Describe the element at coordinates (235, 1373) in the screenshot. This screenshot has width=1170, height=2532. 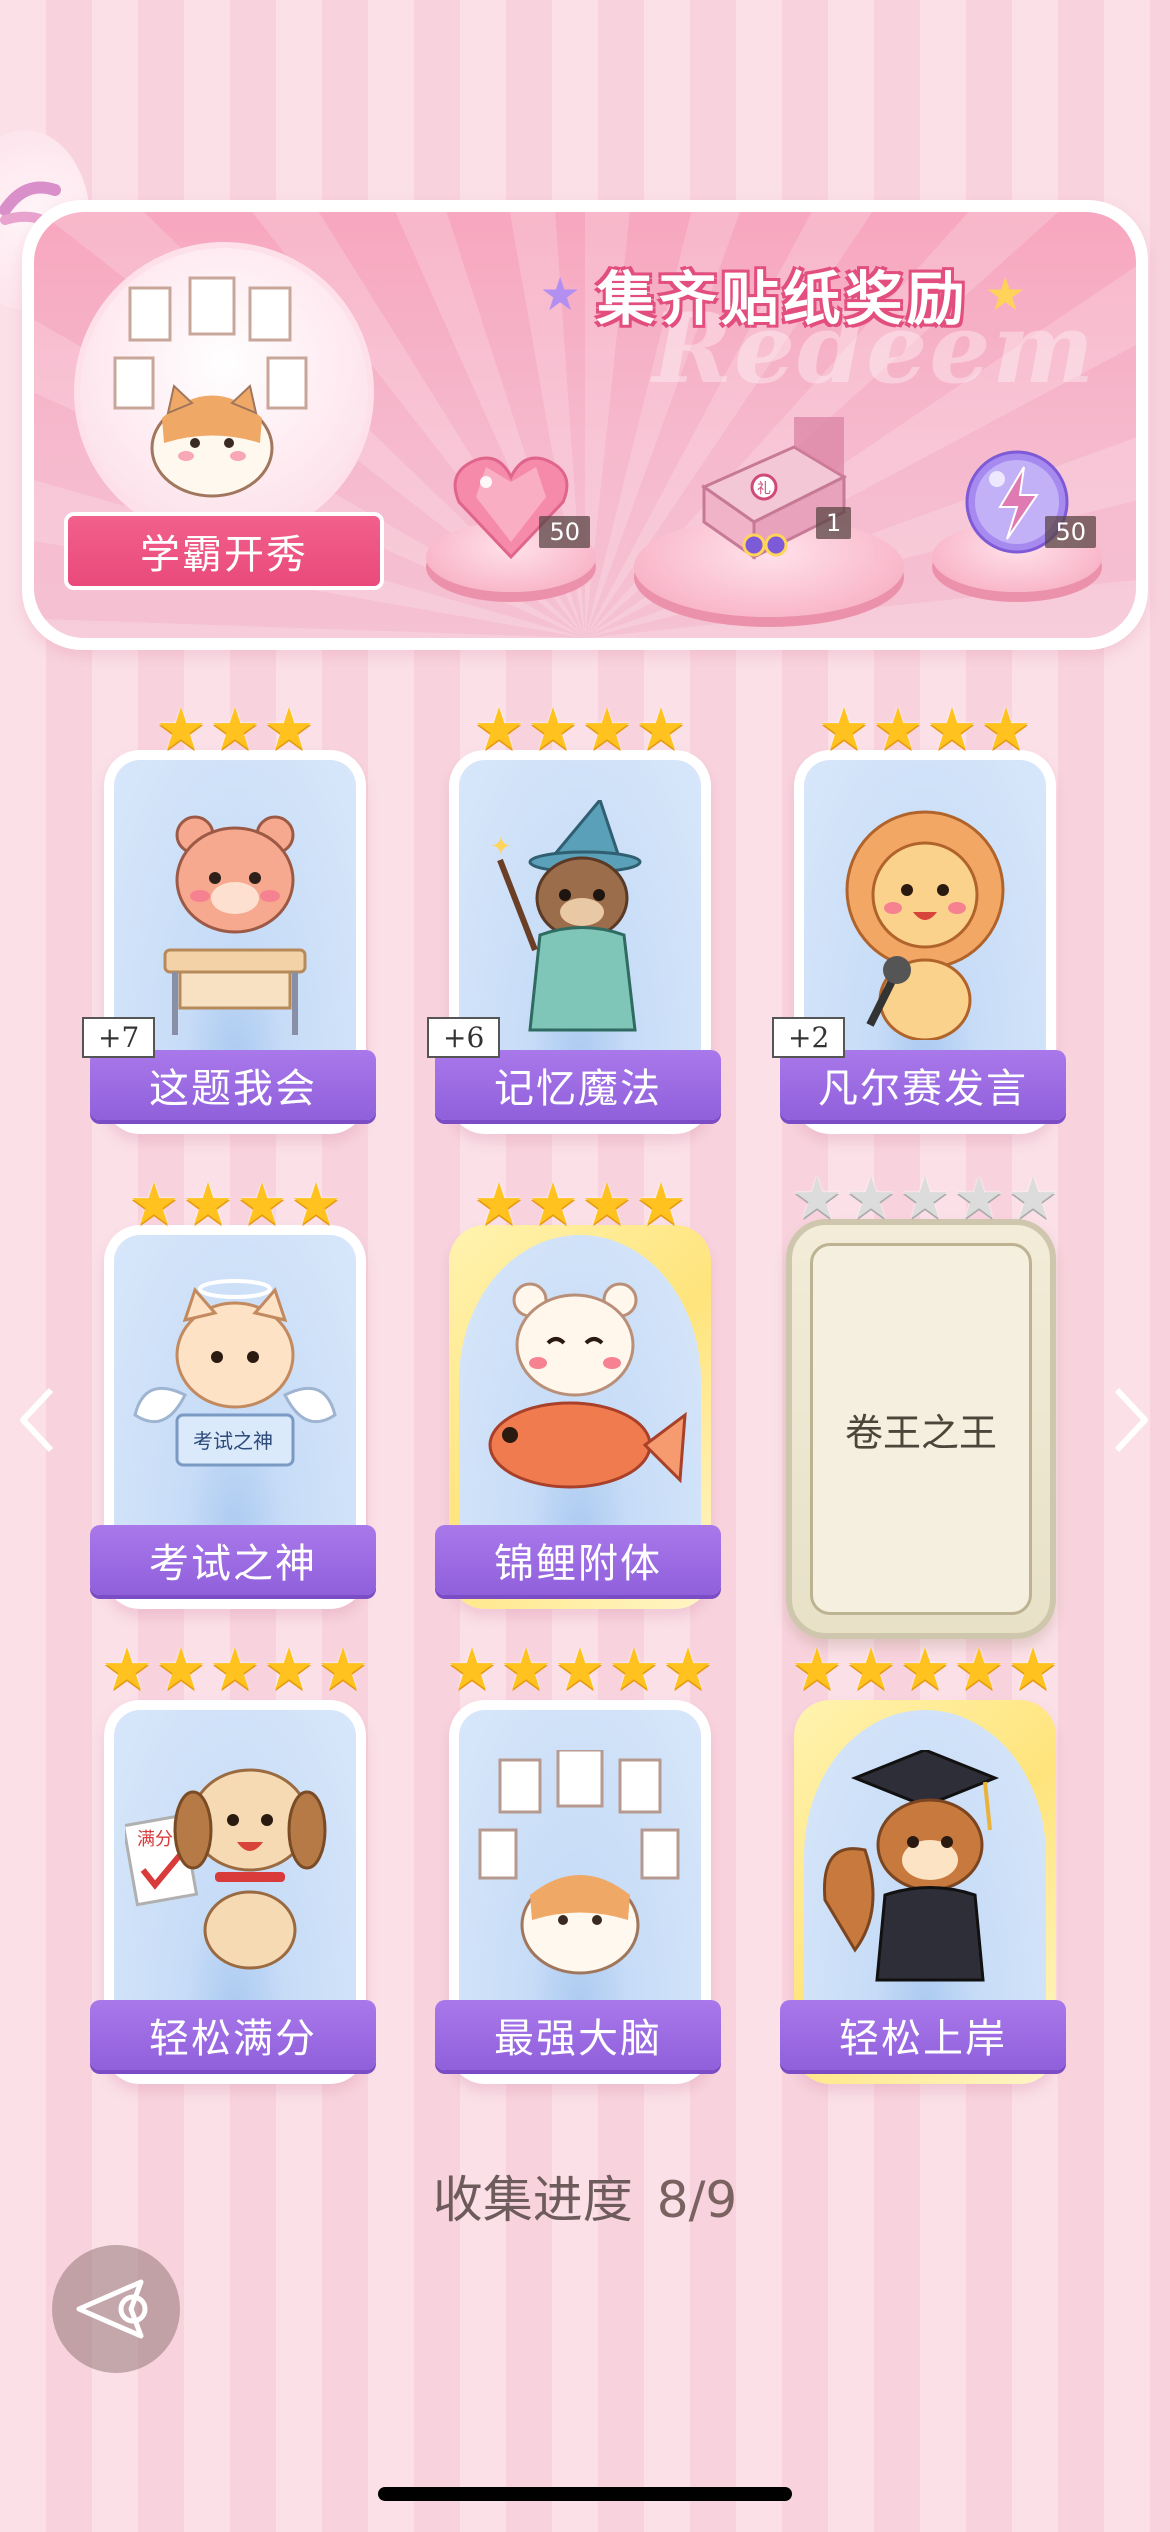
I see `angel-cat-icon: 考试之神` at that location.